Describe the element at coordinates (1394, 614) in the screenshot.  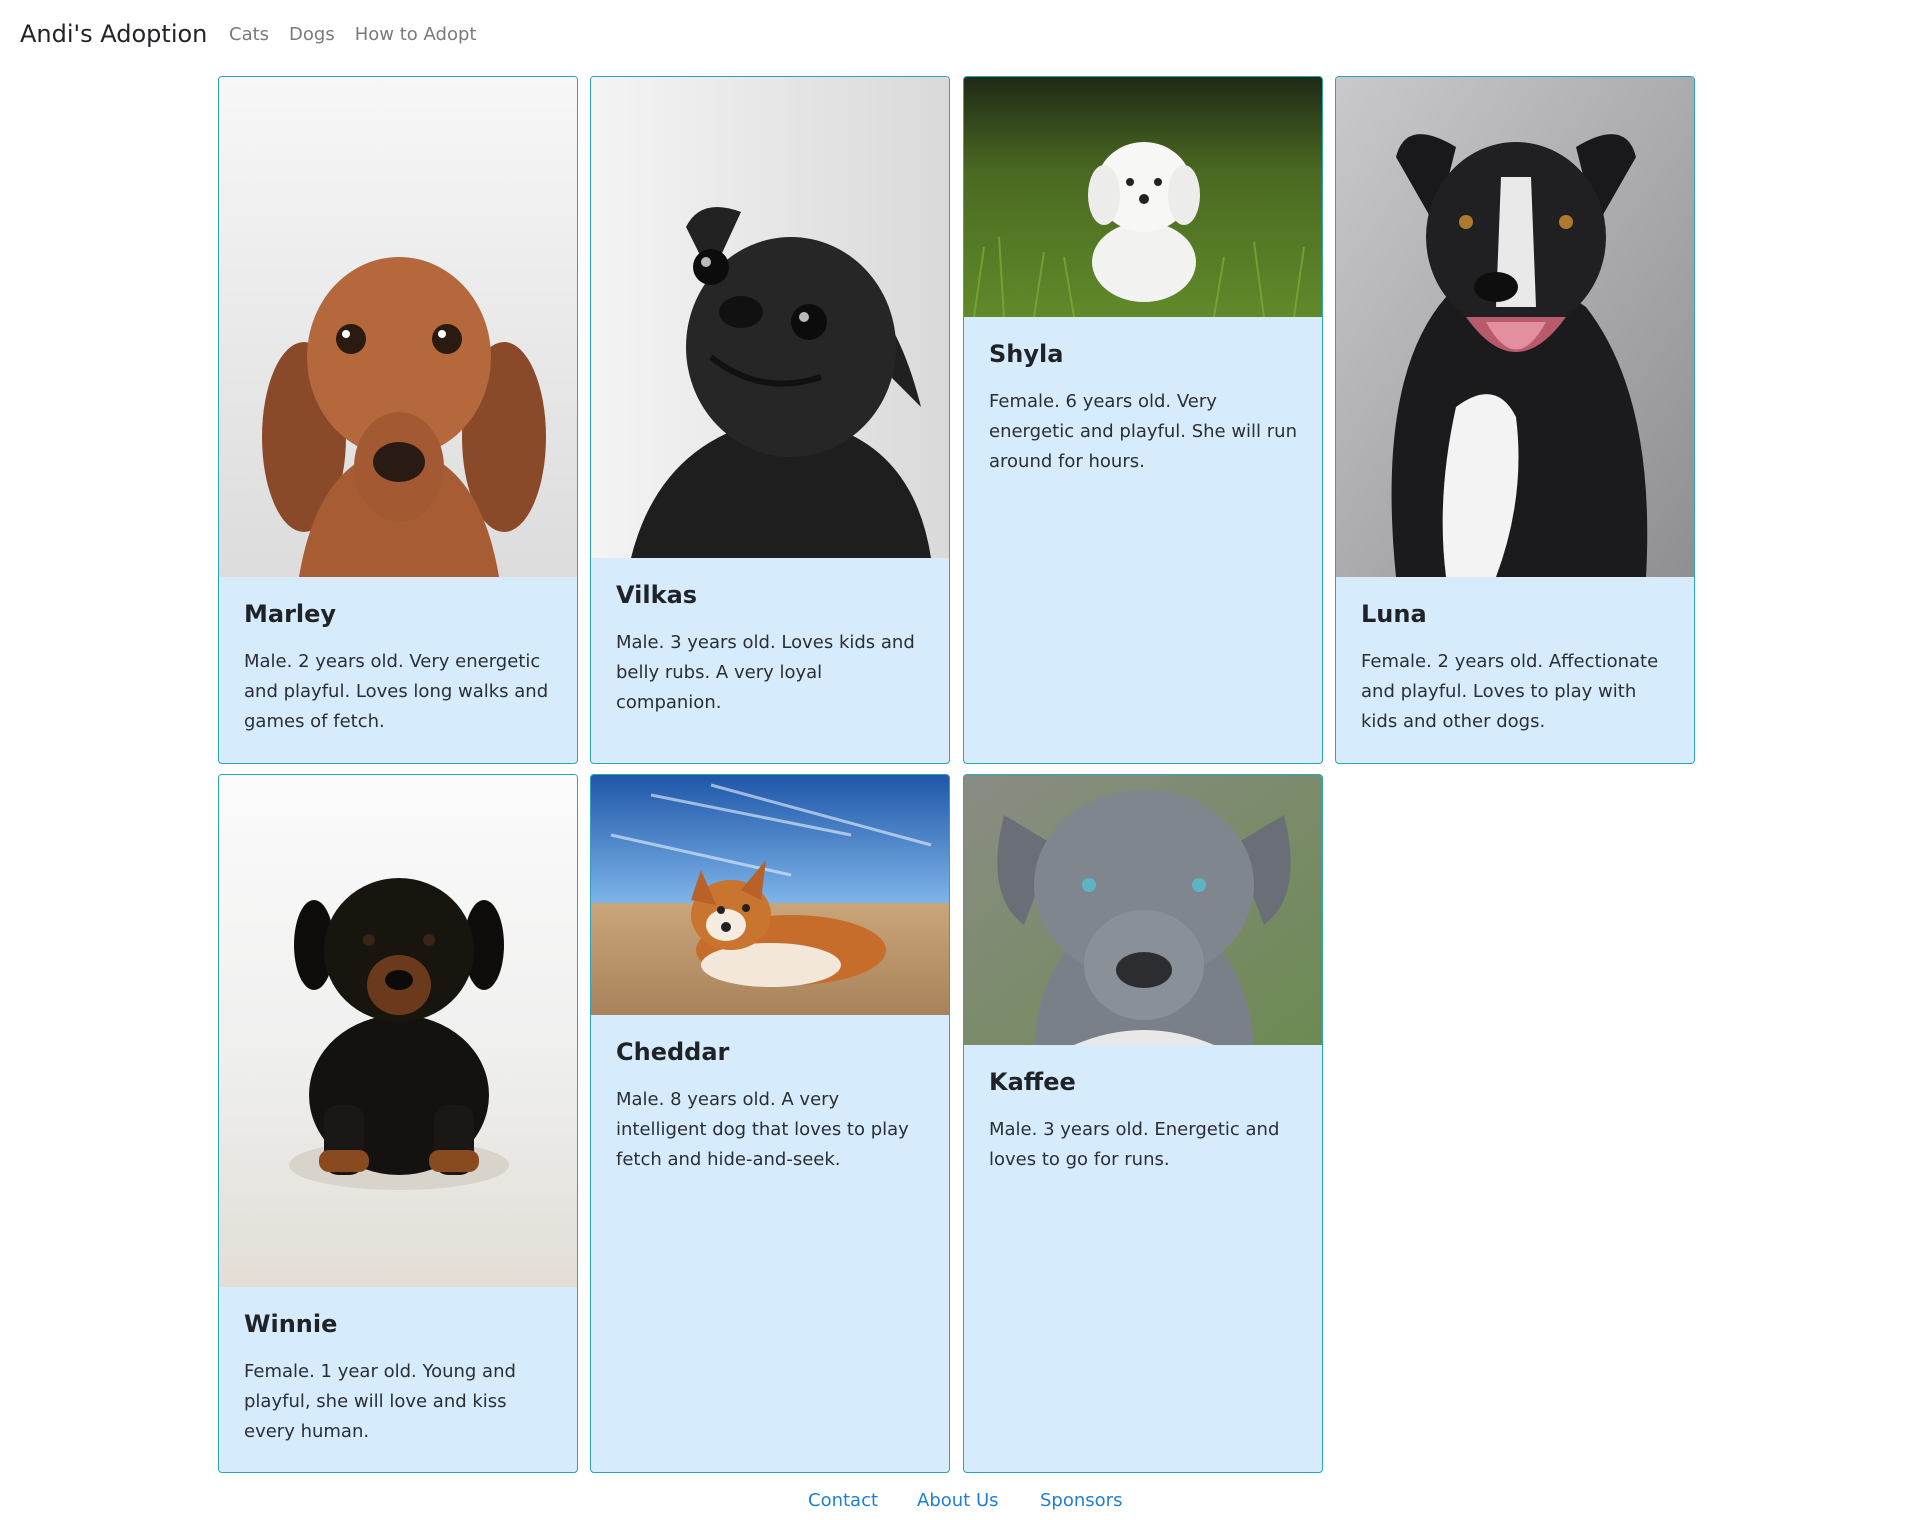
I see `dog-name: Luna` at that location.